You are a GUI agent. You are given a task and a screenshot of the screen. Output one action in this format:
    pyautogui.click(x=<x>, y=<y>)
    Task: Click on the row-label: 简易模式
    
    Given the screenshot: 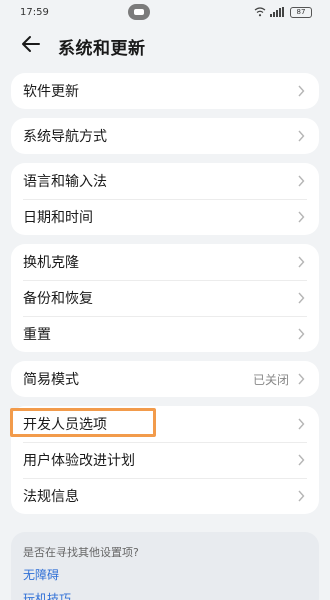 What is the action you would take?
    pyautogui.click(x=51, y=380)
    